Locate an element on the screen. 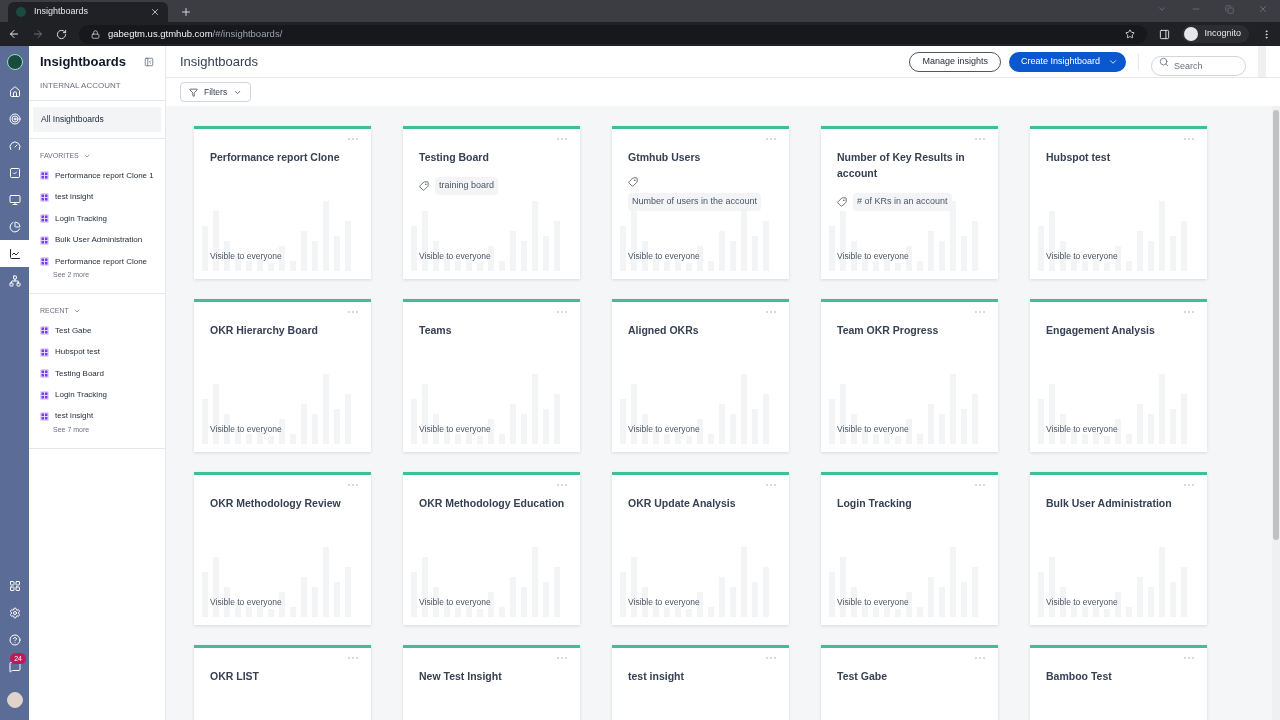 This screenshot has width=1280, height=720. tag-label: Number of users in the account is located at coordinates (695, 202).